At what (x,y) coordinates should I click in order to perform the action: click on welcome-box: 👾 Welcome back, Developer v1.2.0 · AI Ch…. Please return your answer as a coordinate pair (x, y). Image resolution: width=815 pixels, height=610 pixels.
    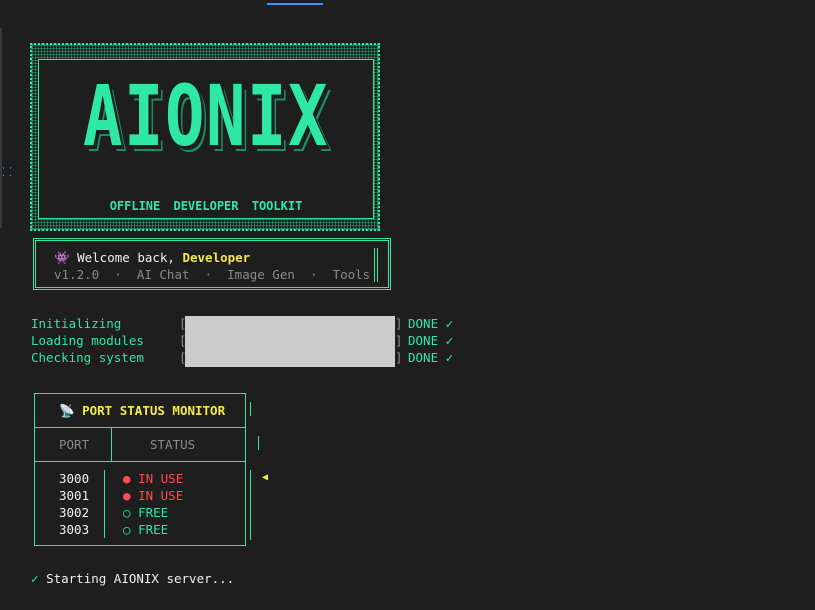
    Looking at the image, I should click on (212, 264).